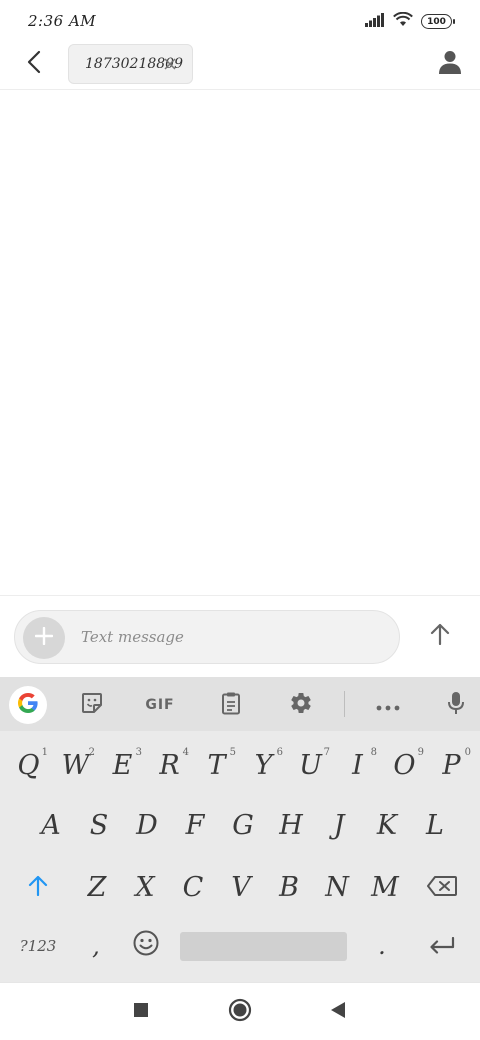  I want to click on key-label: Y, so click(263, 765).